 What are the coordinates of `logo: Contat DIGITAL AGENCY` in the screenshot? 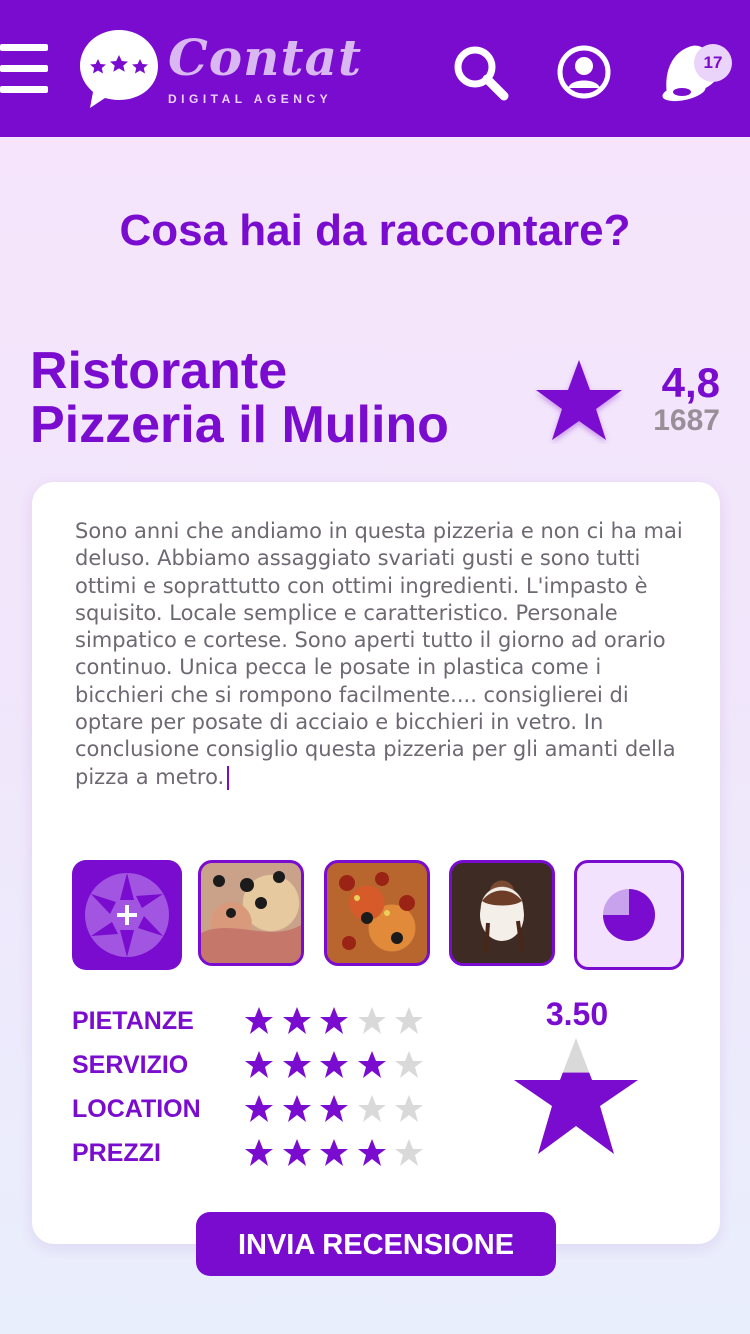 It's located at (273, 70).